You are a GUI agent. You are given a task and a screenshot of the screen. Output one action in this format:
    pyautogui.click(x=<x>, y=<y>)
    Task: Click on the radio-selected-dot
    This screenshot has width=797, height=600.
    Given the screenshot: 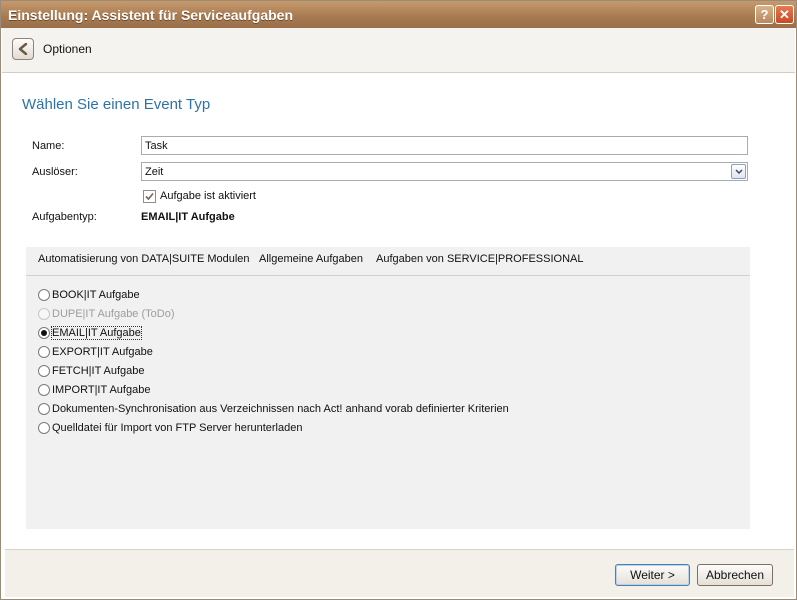 What is the action you would take?
    pyautogui.click(x=44, y=333)
    